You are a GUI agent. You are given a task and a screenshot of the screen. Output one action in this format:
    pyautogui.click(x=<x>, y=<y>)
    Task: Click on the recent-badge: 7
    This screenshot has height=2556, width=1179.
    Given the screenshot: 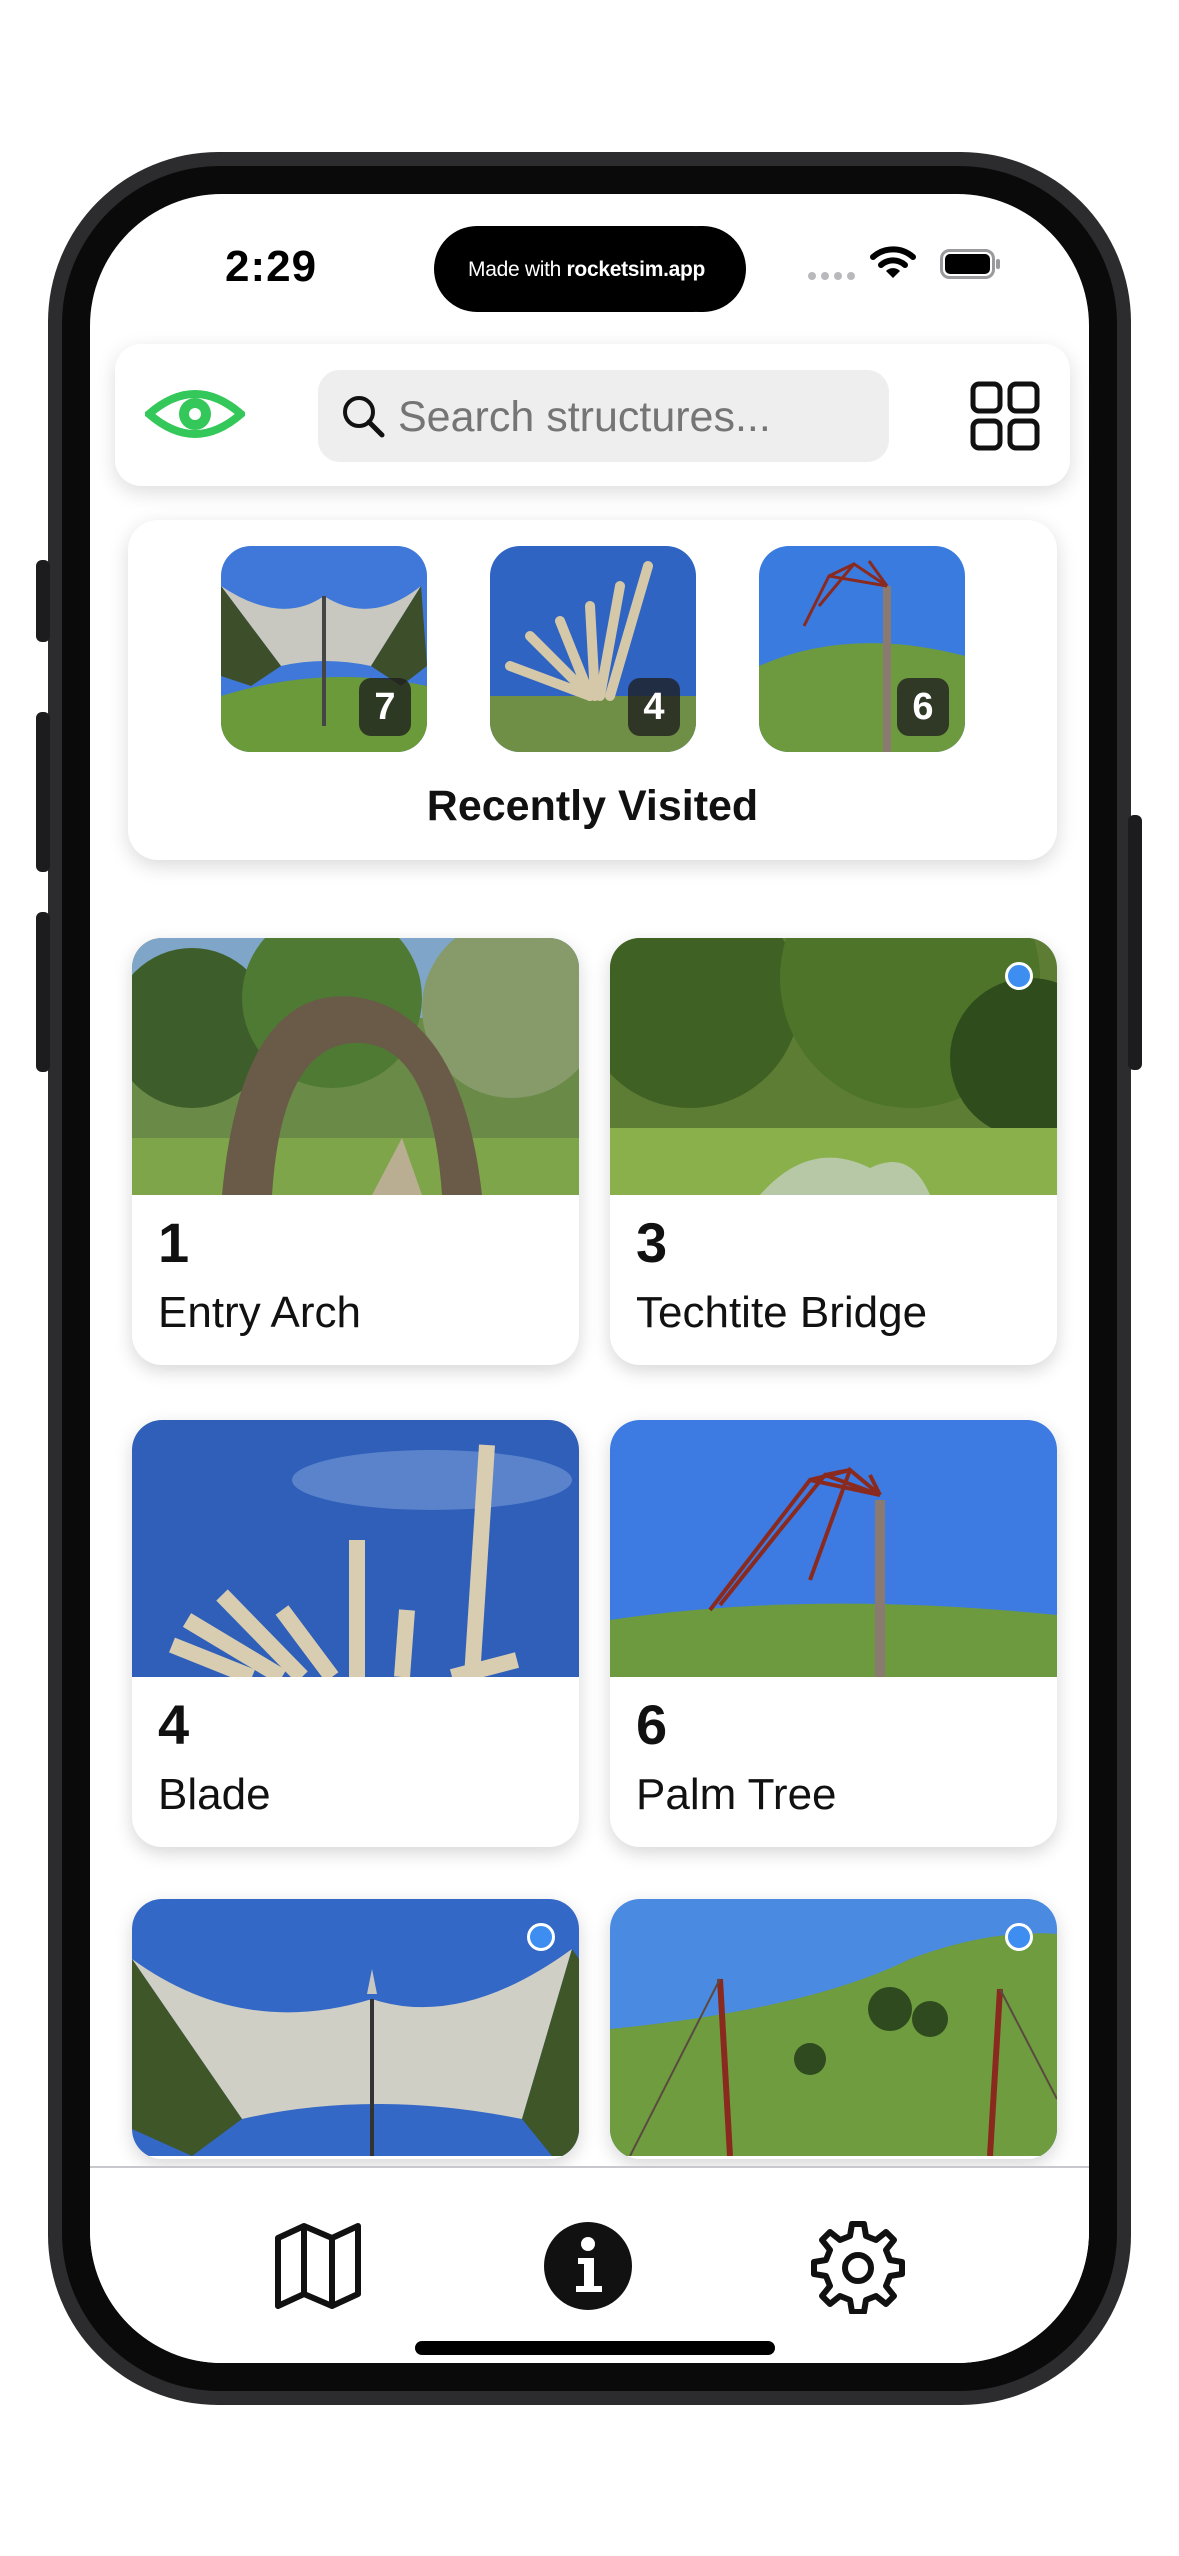 What is the action you would take?
    pyautogui.click(x=385, y=707)
    